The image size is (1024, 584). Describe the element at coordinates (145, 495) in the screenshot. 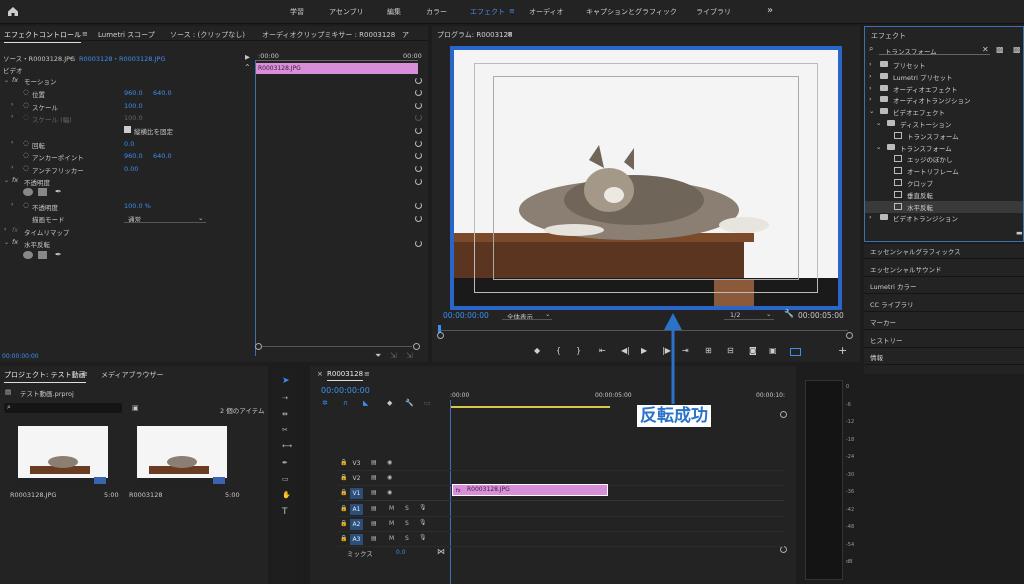

I see `project-item-name: R0003128` at that location.